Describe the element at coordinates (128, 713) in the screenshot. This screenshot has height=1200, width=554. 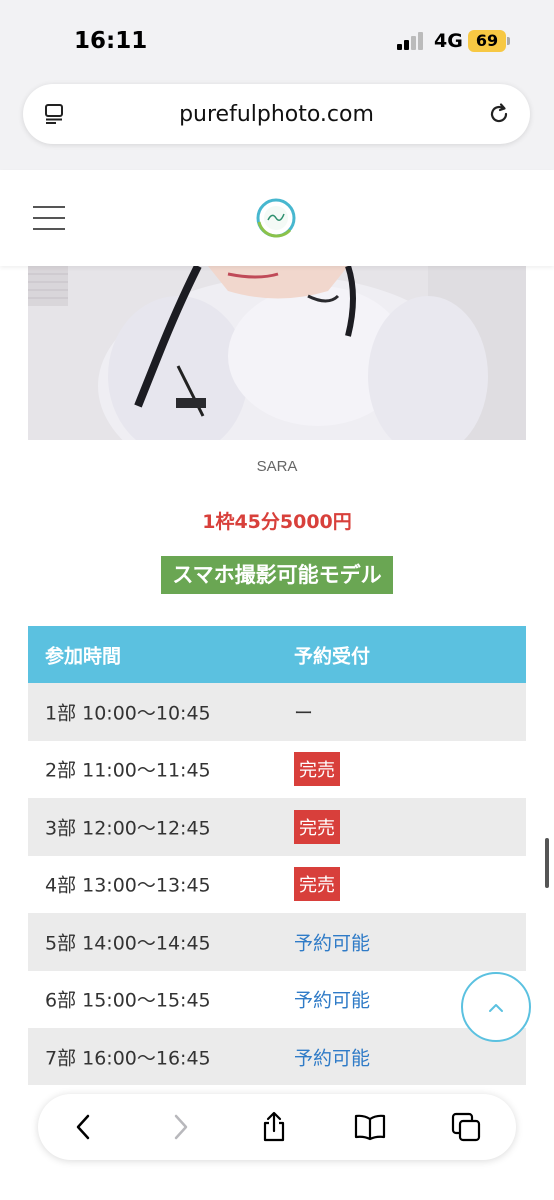
I see `session-time: 1部 10:00〜10:45` at that location.